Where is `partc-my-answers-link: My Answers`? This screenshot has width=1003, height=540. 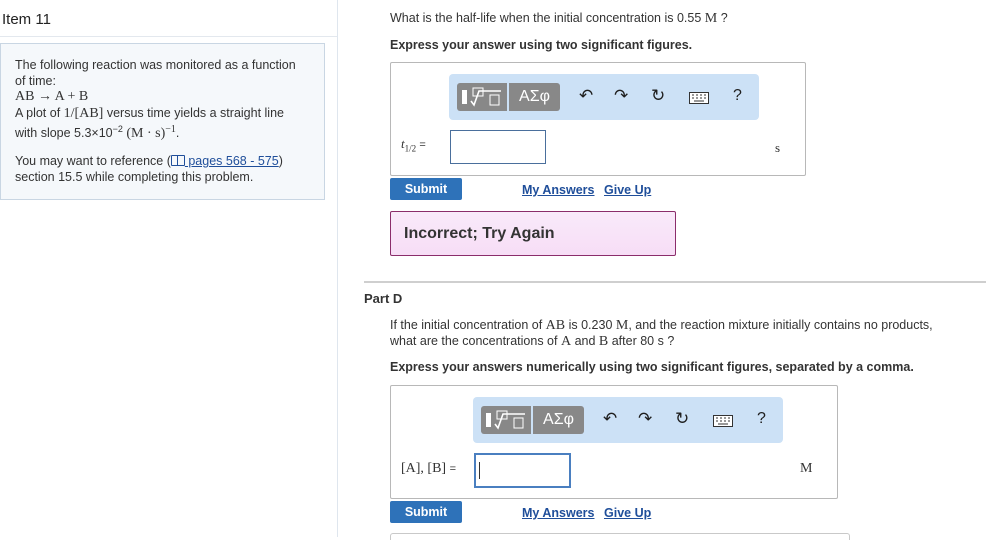 partc-my-answers-link: My Answers is located at coordinates (558, 190).